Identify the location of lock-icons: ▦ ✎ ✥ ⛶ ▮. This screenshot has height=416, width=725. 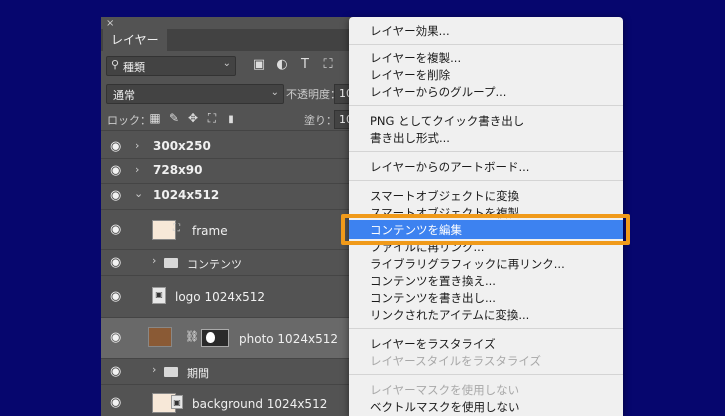
(195, 118).